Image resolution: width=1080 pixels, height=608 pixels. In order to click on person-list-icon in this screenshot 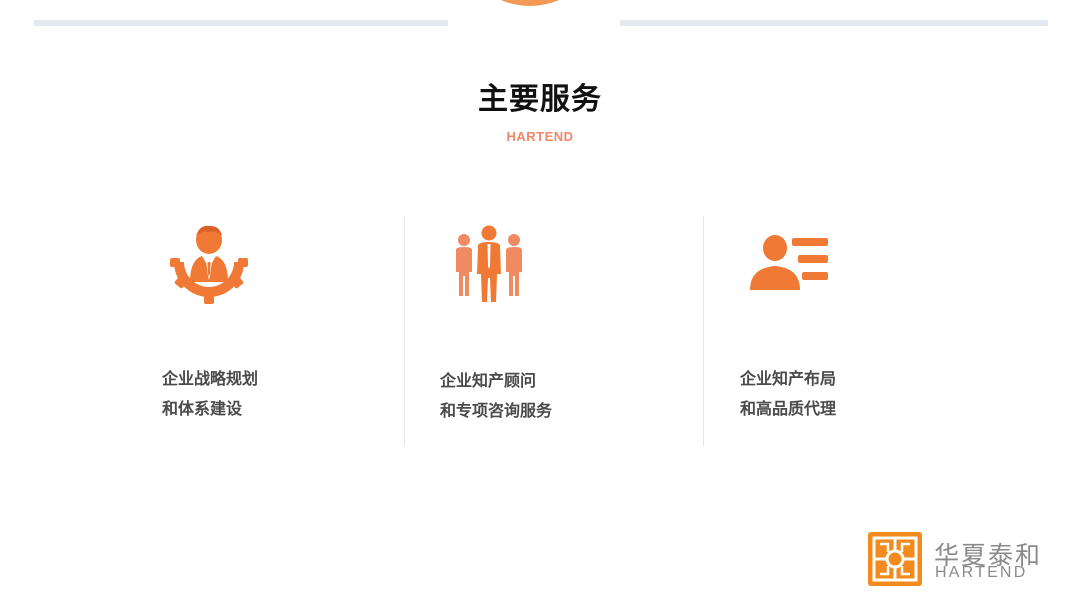, I will do `click(789, 262)`.